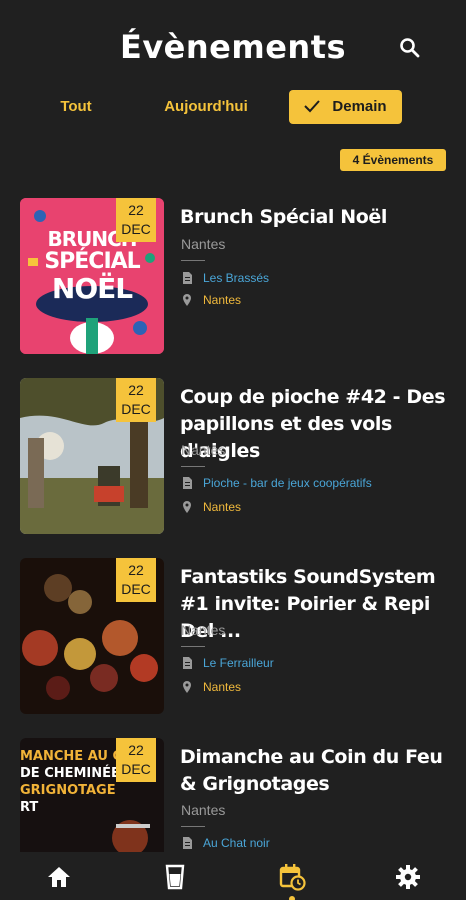  Describe the element at coordinates (292, 898) in the screenshot. I see `active-indicator` at that location.